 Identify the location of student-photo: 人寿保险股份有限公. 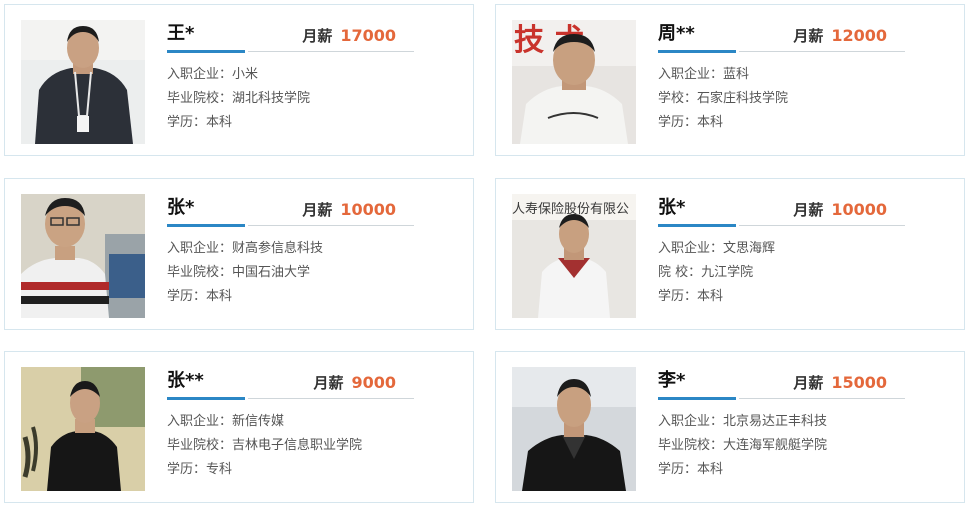
(574, 256).